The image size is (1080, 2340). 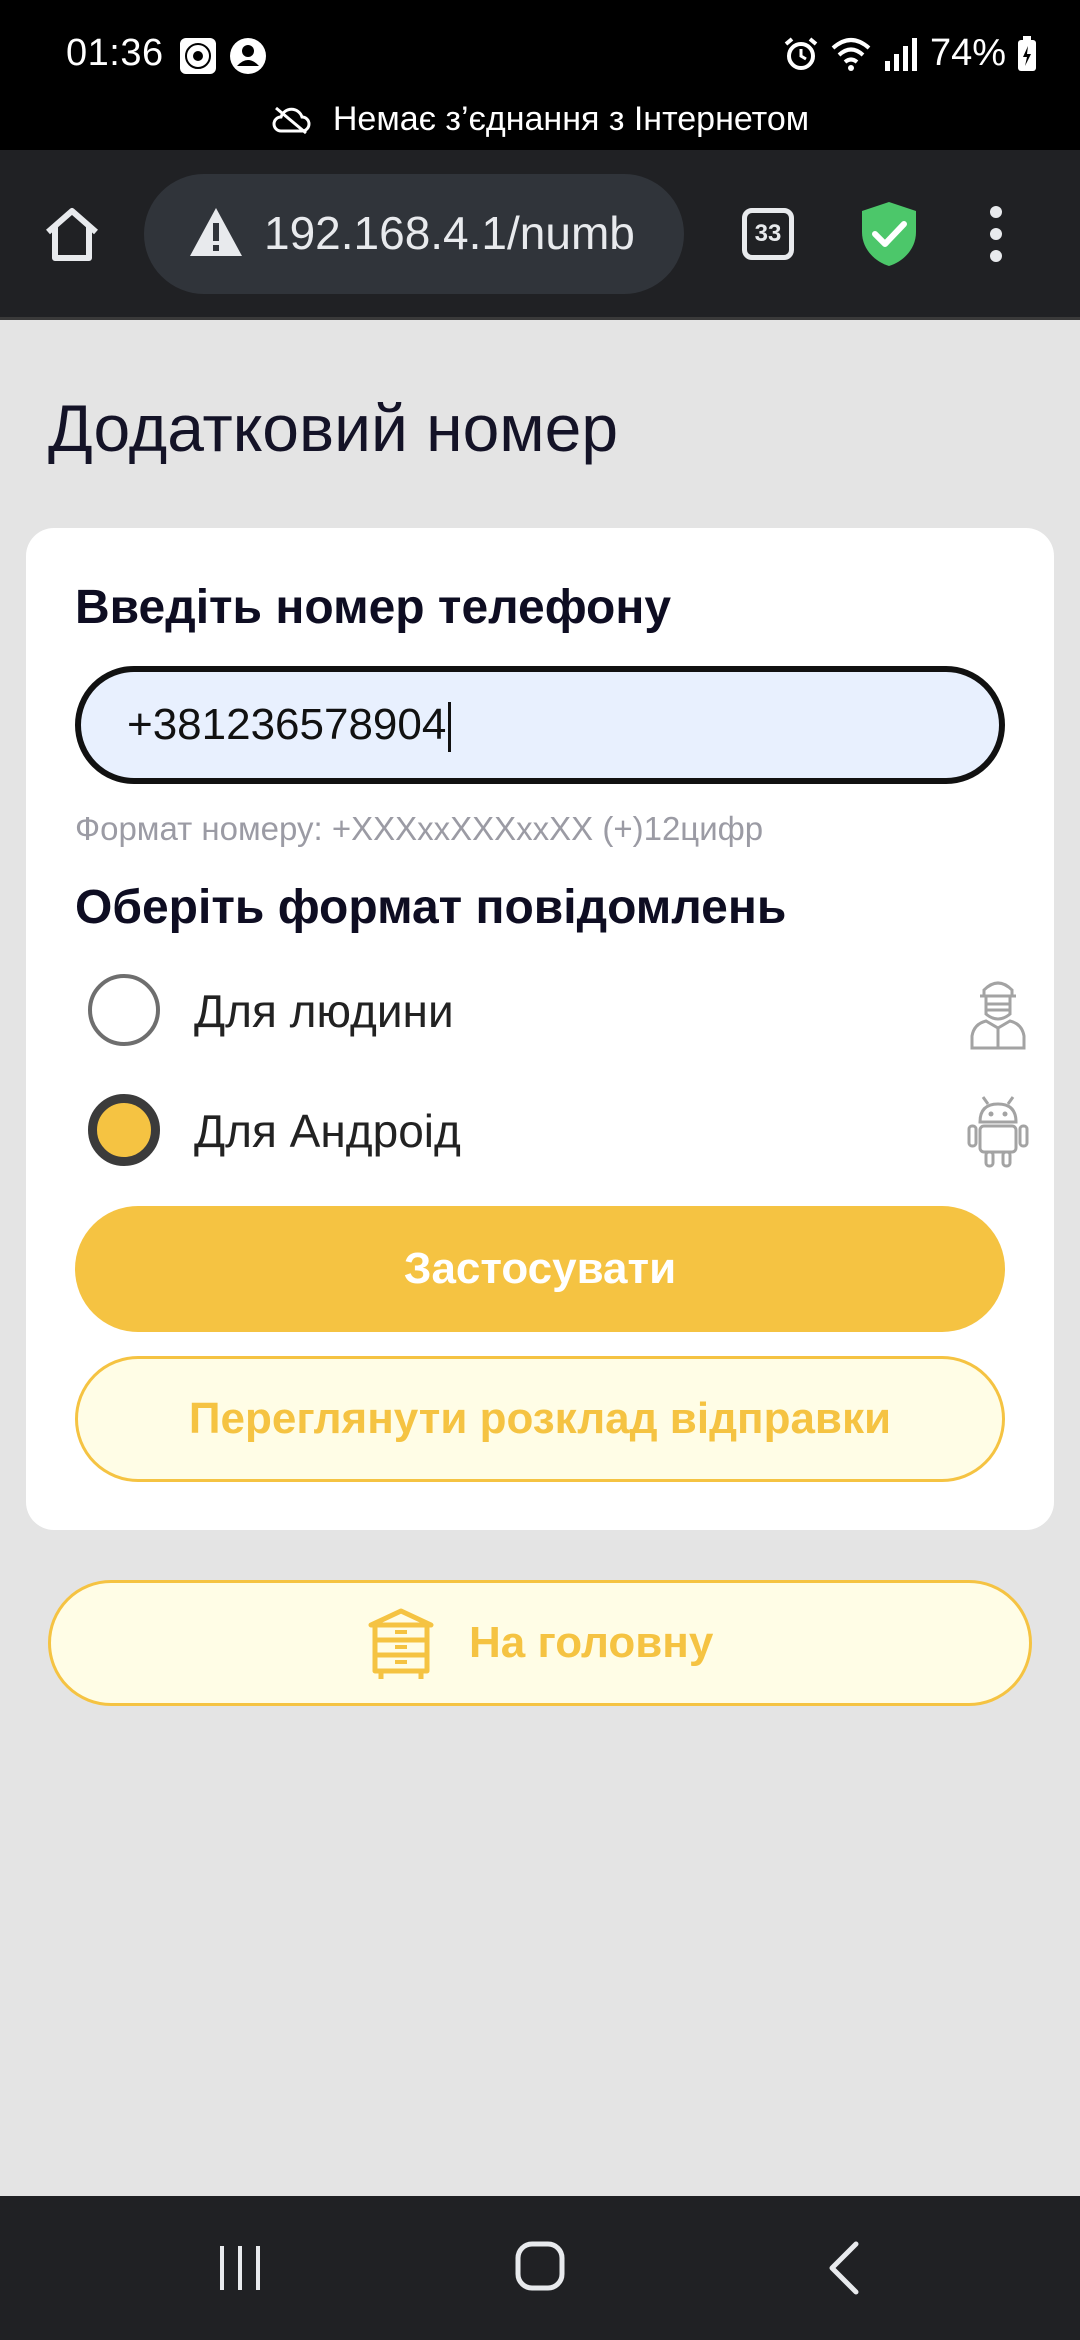 What do you see at coordinates (1027, 53) in the screenshot?
I see `battery-icon` at bounding box center [1027, 53].